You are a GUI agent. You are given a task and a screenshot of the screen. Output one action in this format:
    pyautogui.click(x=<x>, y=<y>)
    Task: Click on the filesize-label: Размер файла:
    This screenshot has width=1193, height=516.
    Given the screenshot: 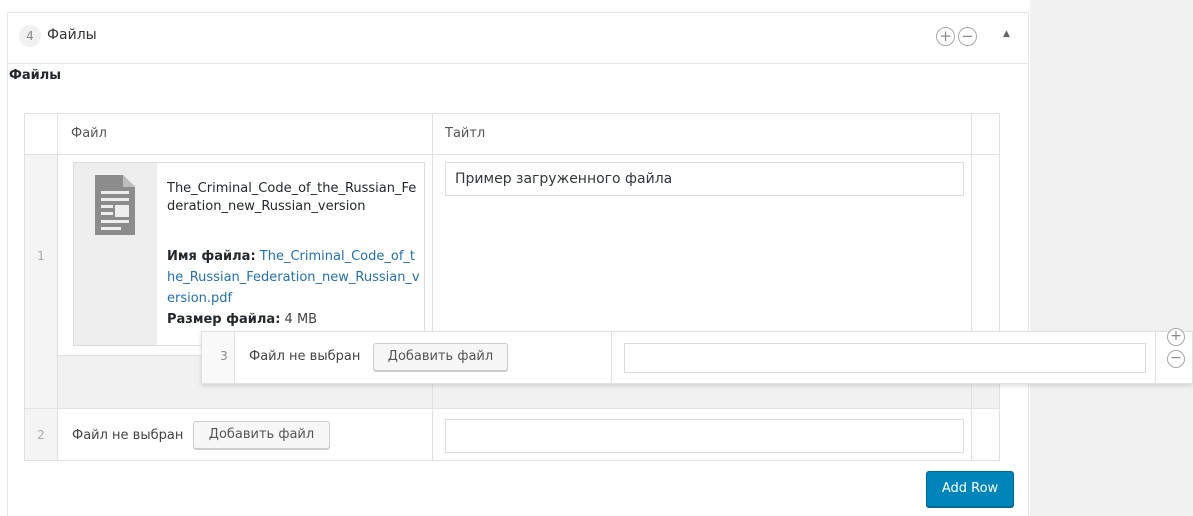 What is the action you would take?
    pyautogui.click(x=224, y=319)
    